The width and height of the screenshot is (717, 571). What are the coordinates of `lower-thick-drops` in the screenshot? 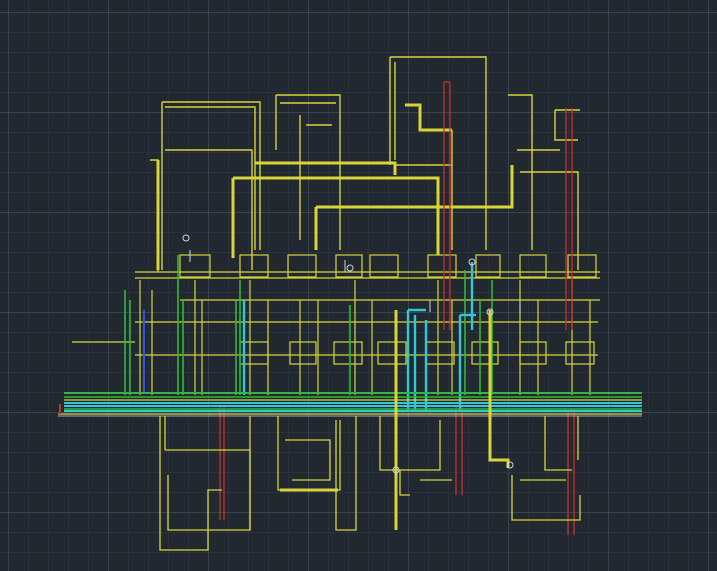 It's located at (395, 420).